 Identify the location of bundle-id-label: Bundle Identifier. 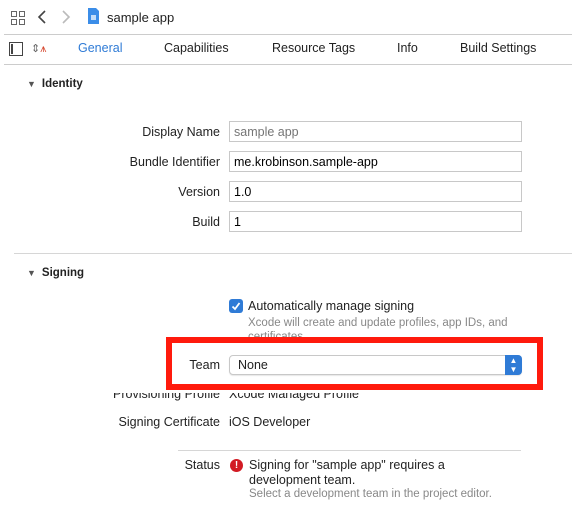
(174, 162).